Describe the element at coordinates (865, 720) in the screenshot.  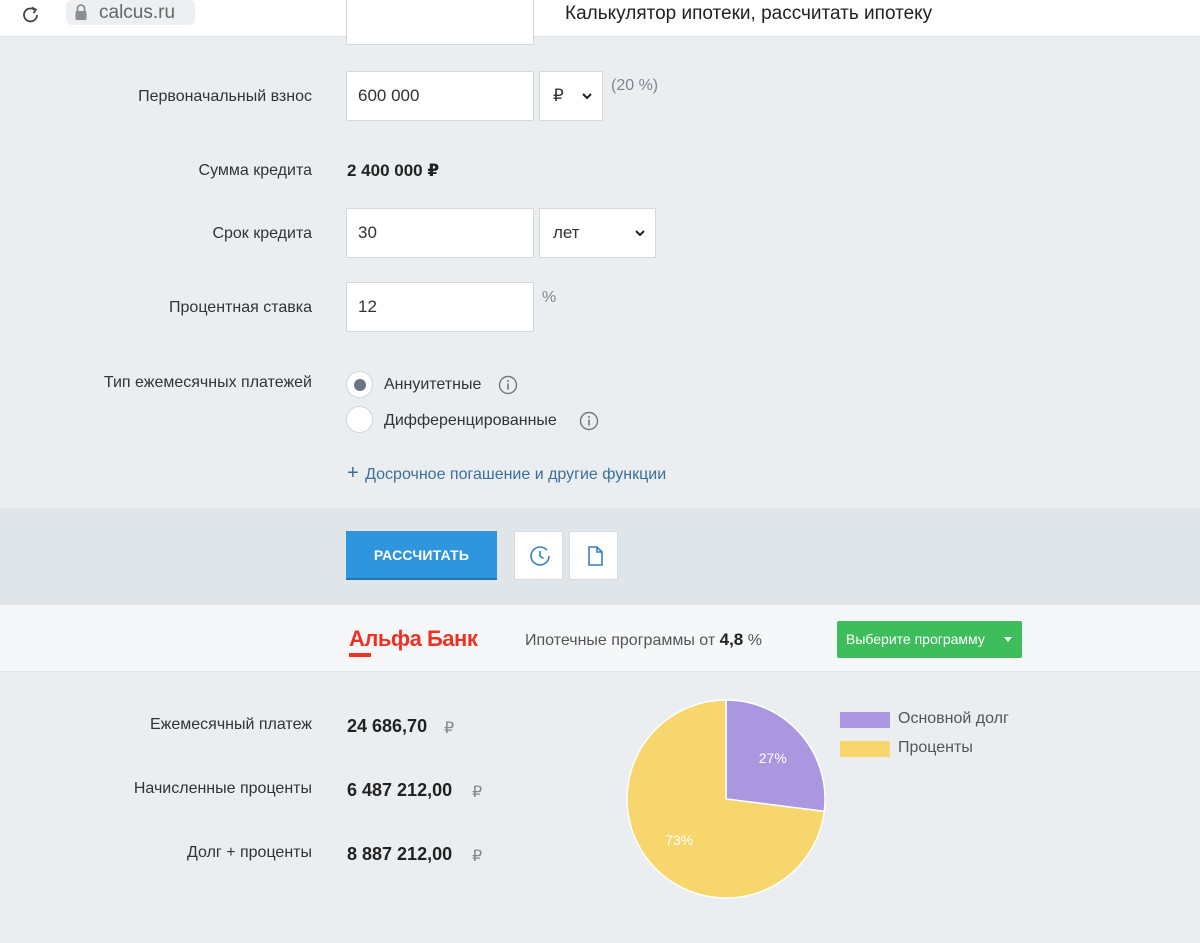
I see `legend-swatch-principal` at that location.